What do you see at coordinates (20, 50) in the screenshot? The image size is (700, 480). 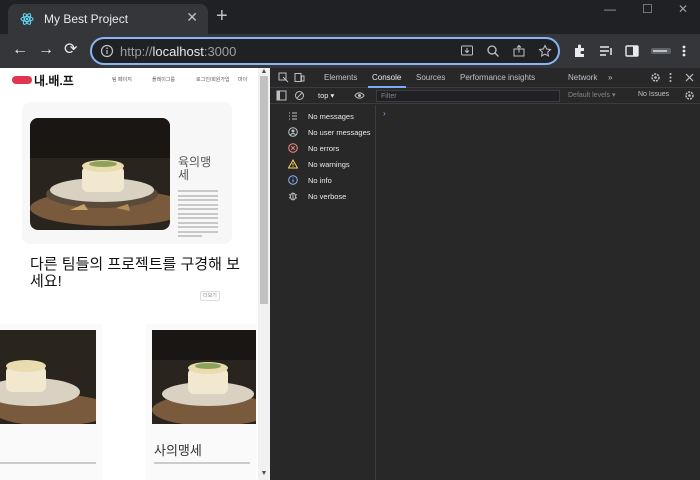 I see `back-button: ←` at bounding box center [20, 50].